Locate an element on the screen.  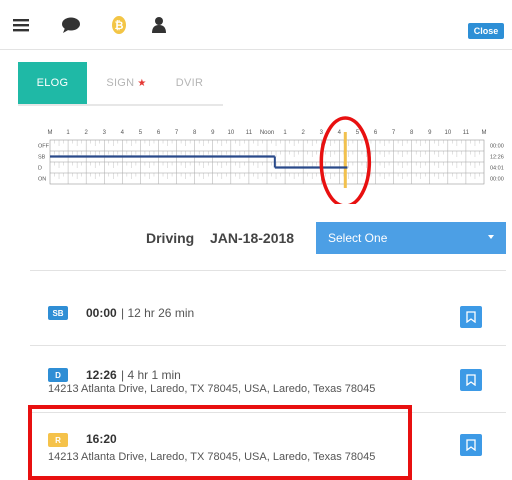
log-duration: | 12 hr 26 min is located at coordinates (158, 313).